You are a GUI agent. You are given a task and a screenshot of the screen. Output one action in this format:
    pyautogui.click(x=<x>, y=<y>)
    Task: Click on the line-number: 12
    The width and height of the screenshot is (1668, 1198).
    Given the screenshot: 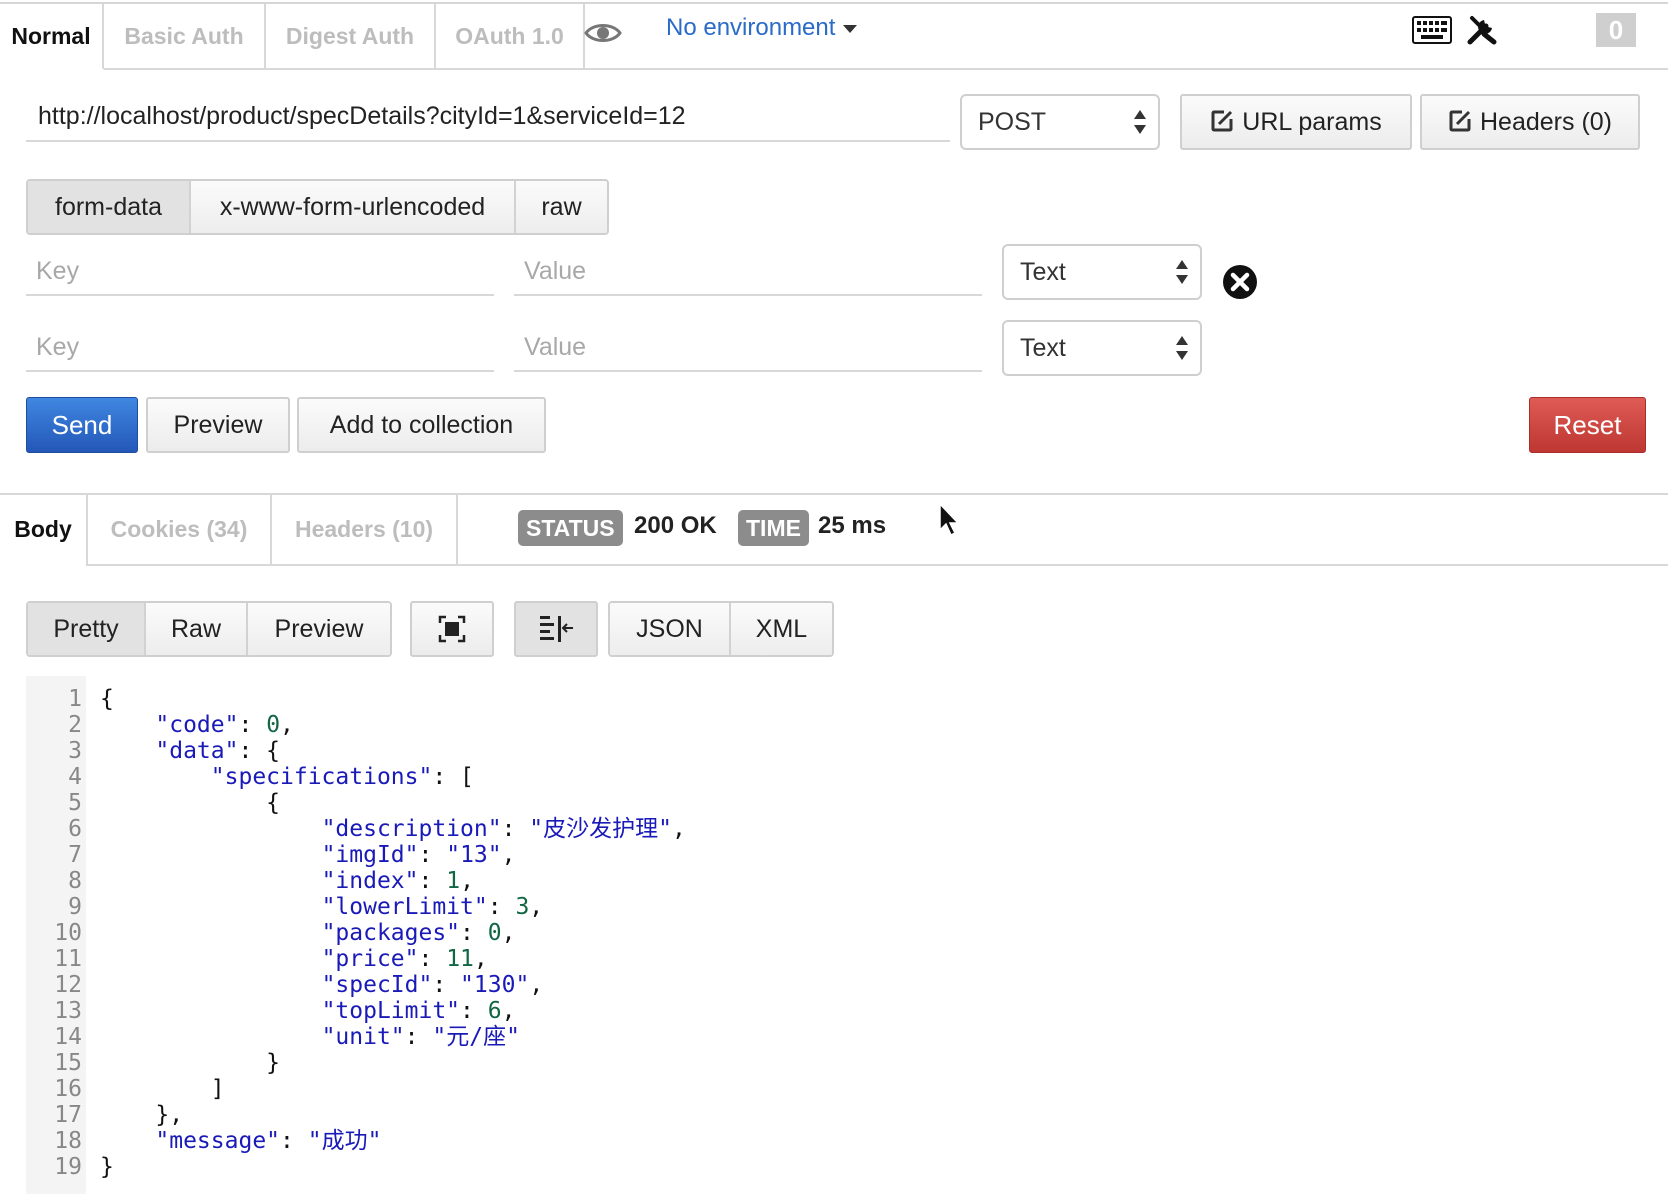 What is the action you would take?
    pyautogui.click(x=68, y=985)
    